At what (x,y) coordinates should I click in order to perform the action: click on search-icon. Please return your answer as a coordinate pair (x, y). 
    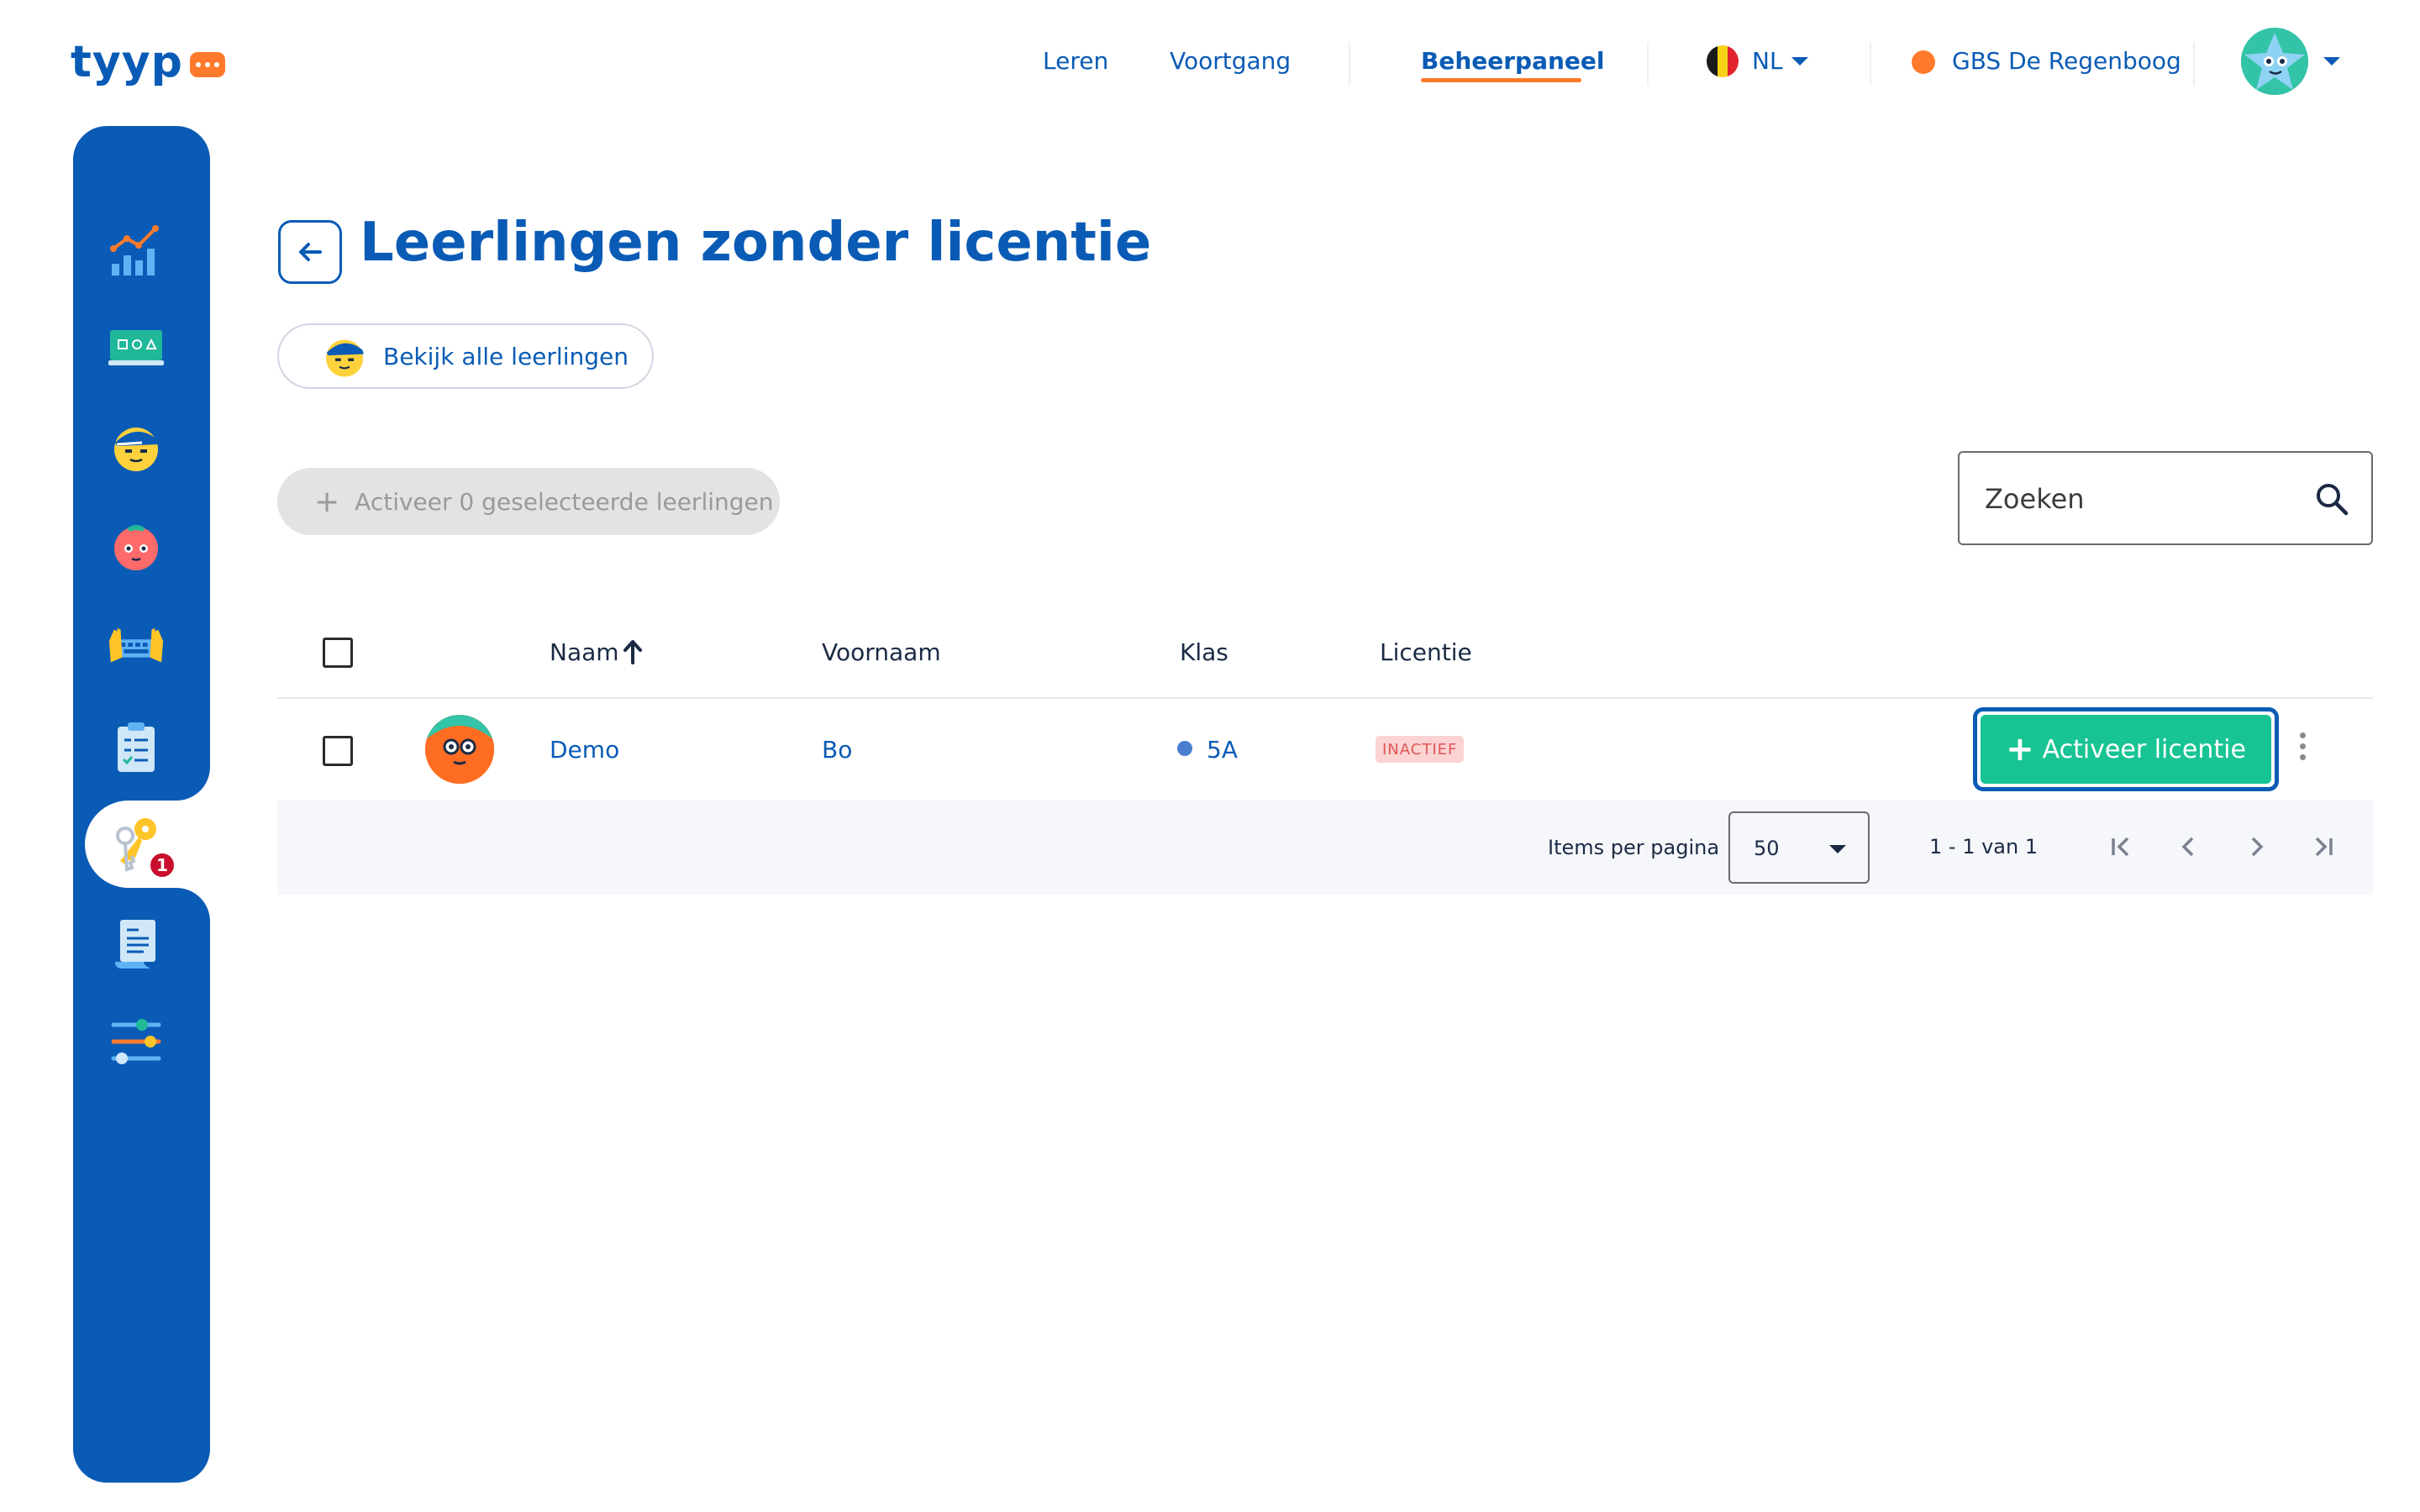
    Looking at the image, I should click on (2331, 499).